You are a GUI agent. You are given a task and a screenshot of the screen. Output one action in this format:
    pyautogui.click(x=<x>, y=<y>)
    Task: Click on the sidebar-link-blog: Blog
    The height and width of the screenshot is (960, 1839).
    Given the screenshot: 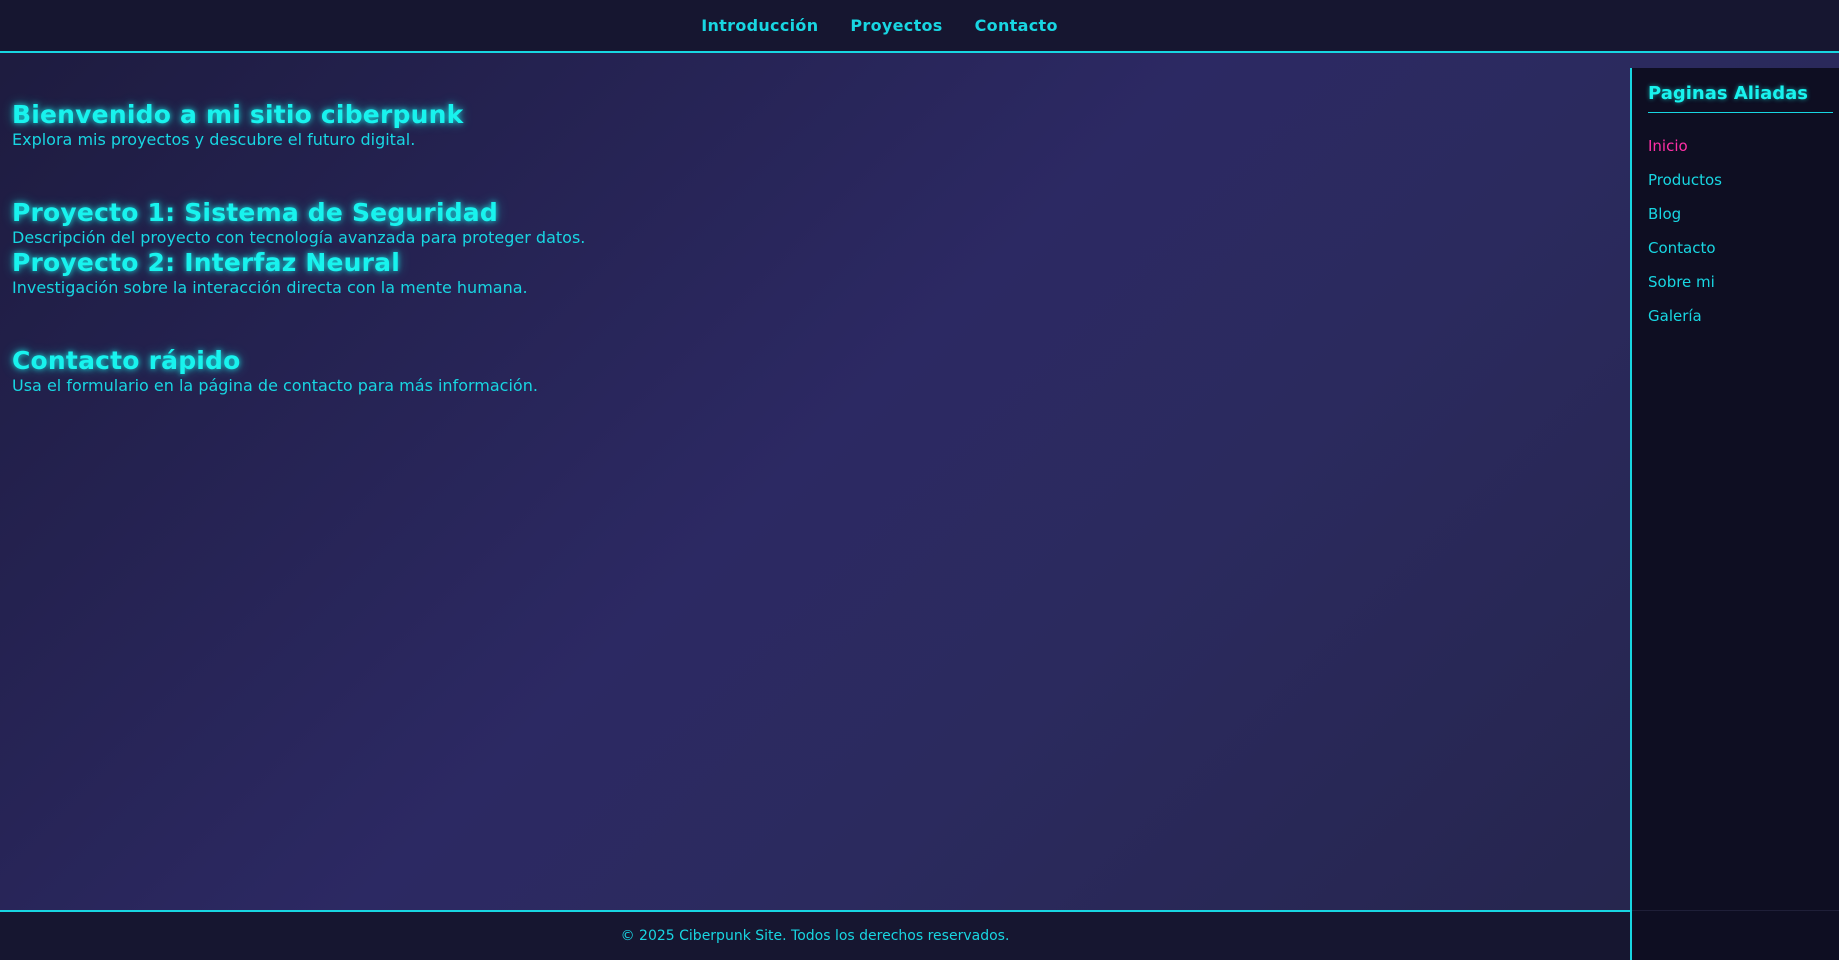 What is the action you would take?
    pyautogui.click(x=1664, y=214)
    